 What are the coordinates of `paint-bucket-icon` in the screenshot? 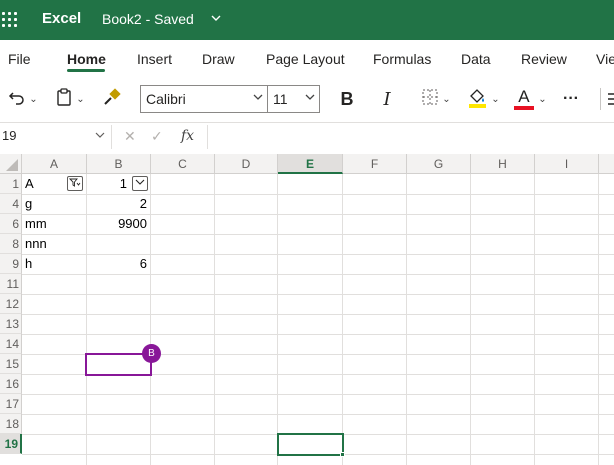 It's located at (477, 99).